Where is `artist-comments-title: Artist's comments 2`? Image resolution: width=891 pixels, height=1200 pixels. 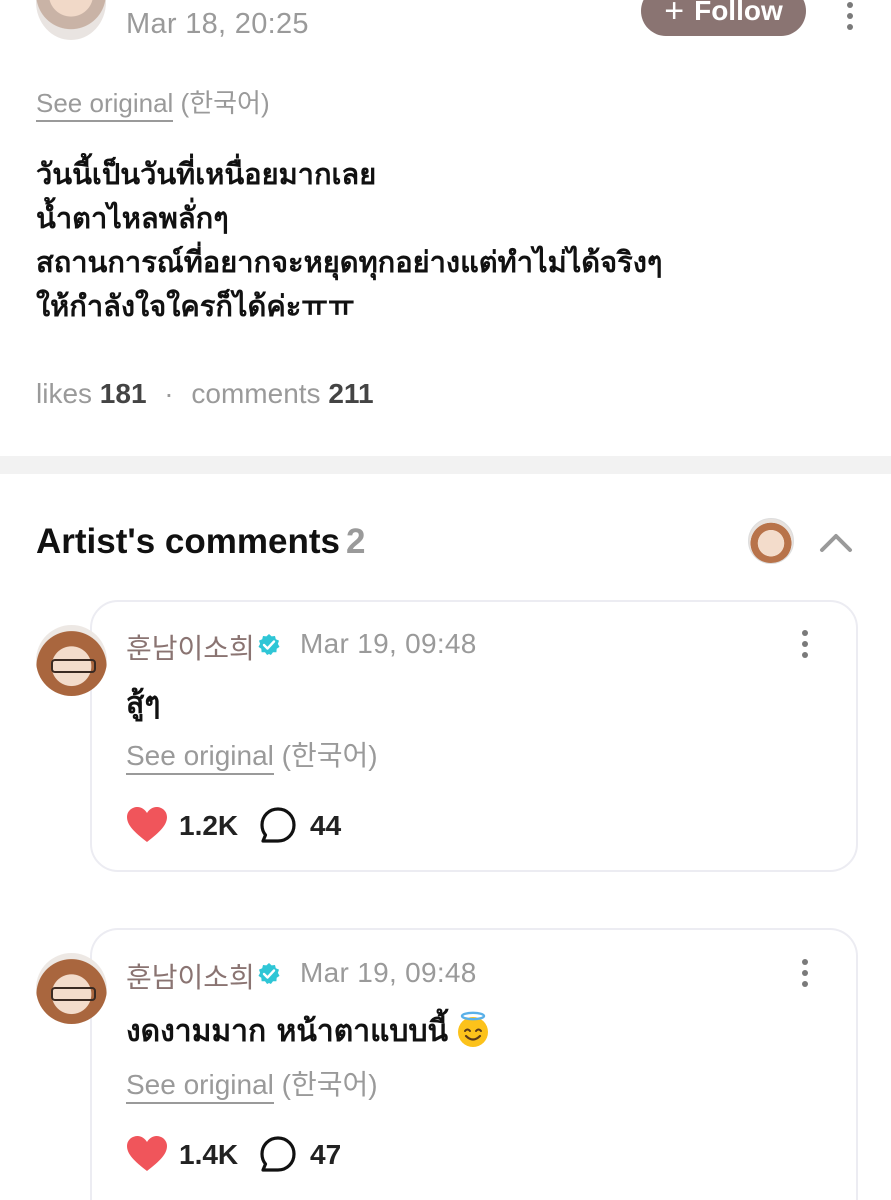
artist-comments-title: Artist's comments 2 is located at coordinates (200, 542).